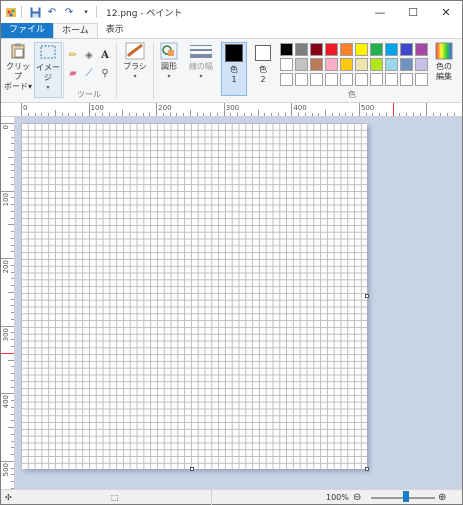 The width and height of the screenshot is (463, 505). What do you see at coordinates (105, 73) in the screenshot?
I see `magnifier-icon: ⚲` at bounding box center [105, 73].